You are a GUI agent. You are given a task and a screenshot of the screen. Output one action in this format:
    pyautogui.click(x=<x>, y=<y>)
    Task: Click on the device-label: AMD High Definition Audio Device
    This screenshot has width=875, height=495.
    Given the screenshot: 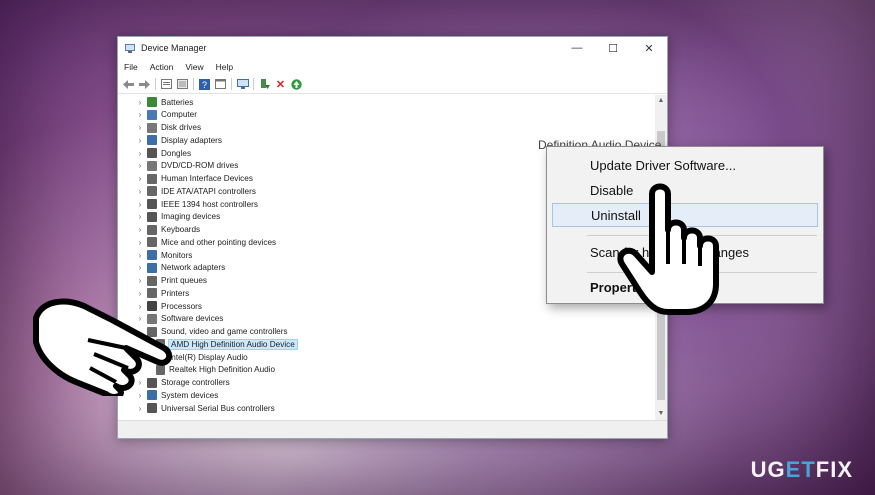 What is the action you would take?
    pyautogui.click(x=233, y=344)
    